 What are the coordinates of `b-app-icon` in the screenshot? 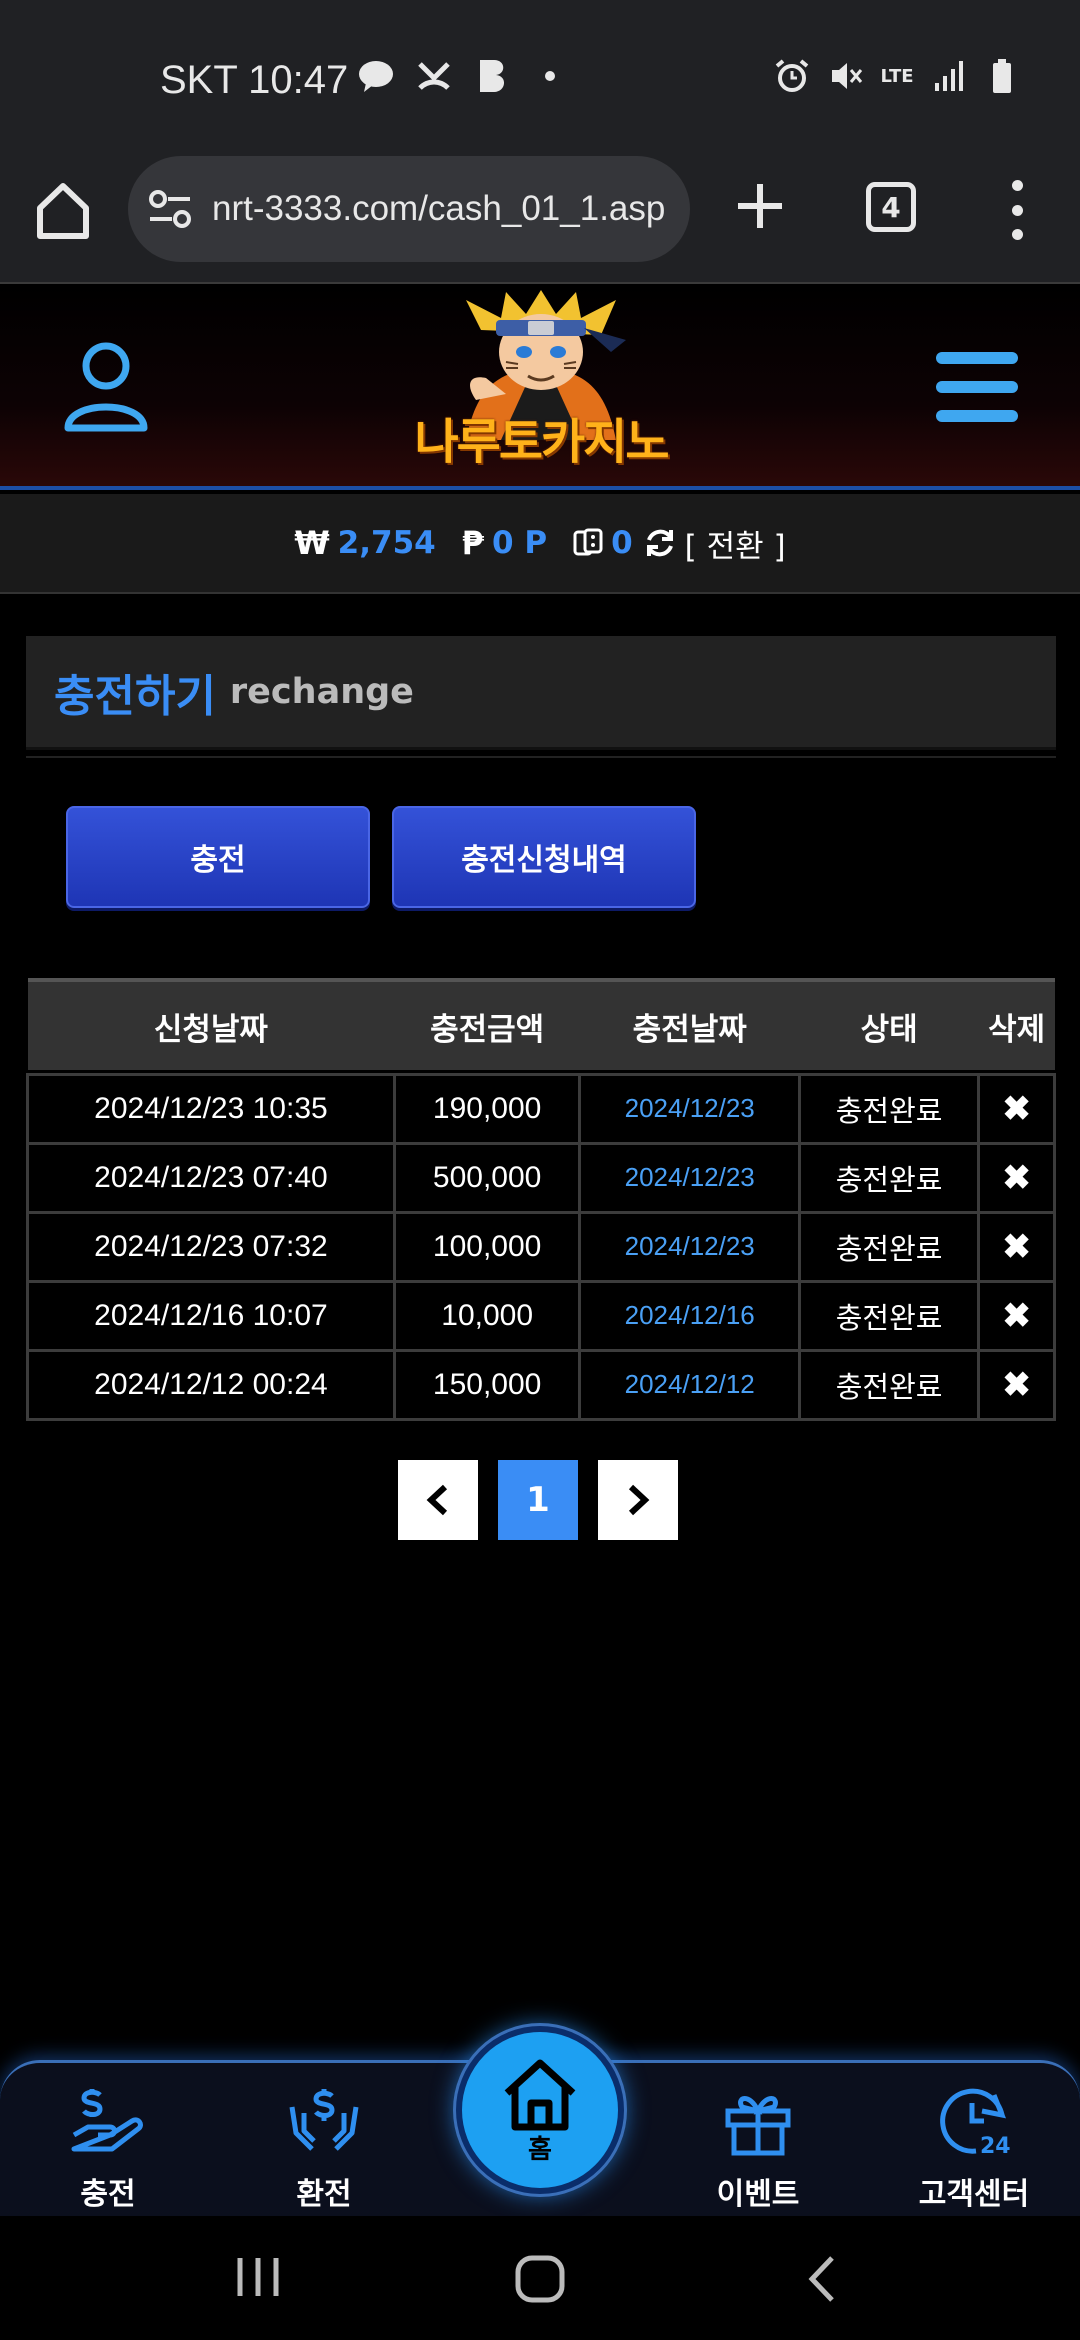 It's located at (492, 76).